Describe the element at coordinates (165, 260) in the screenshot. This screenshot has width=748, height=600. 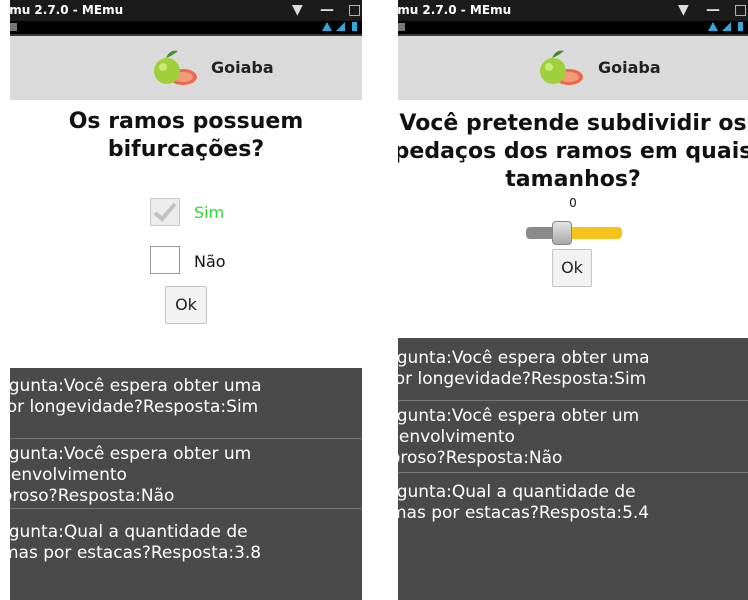
I see `checkbox-nao` at that location.